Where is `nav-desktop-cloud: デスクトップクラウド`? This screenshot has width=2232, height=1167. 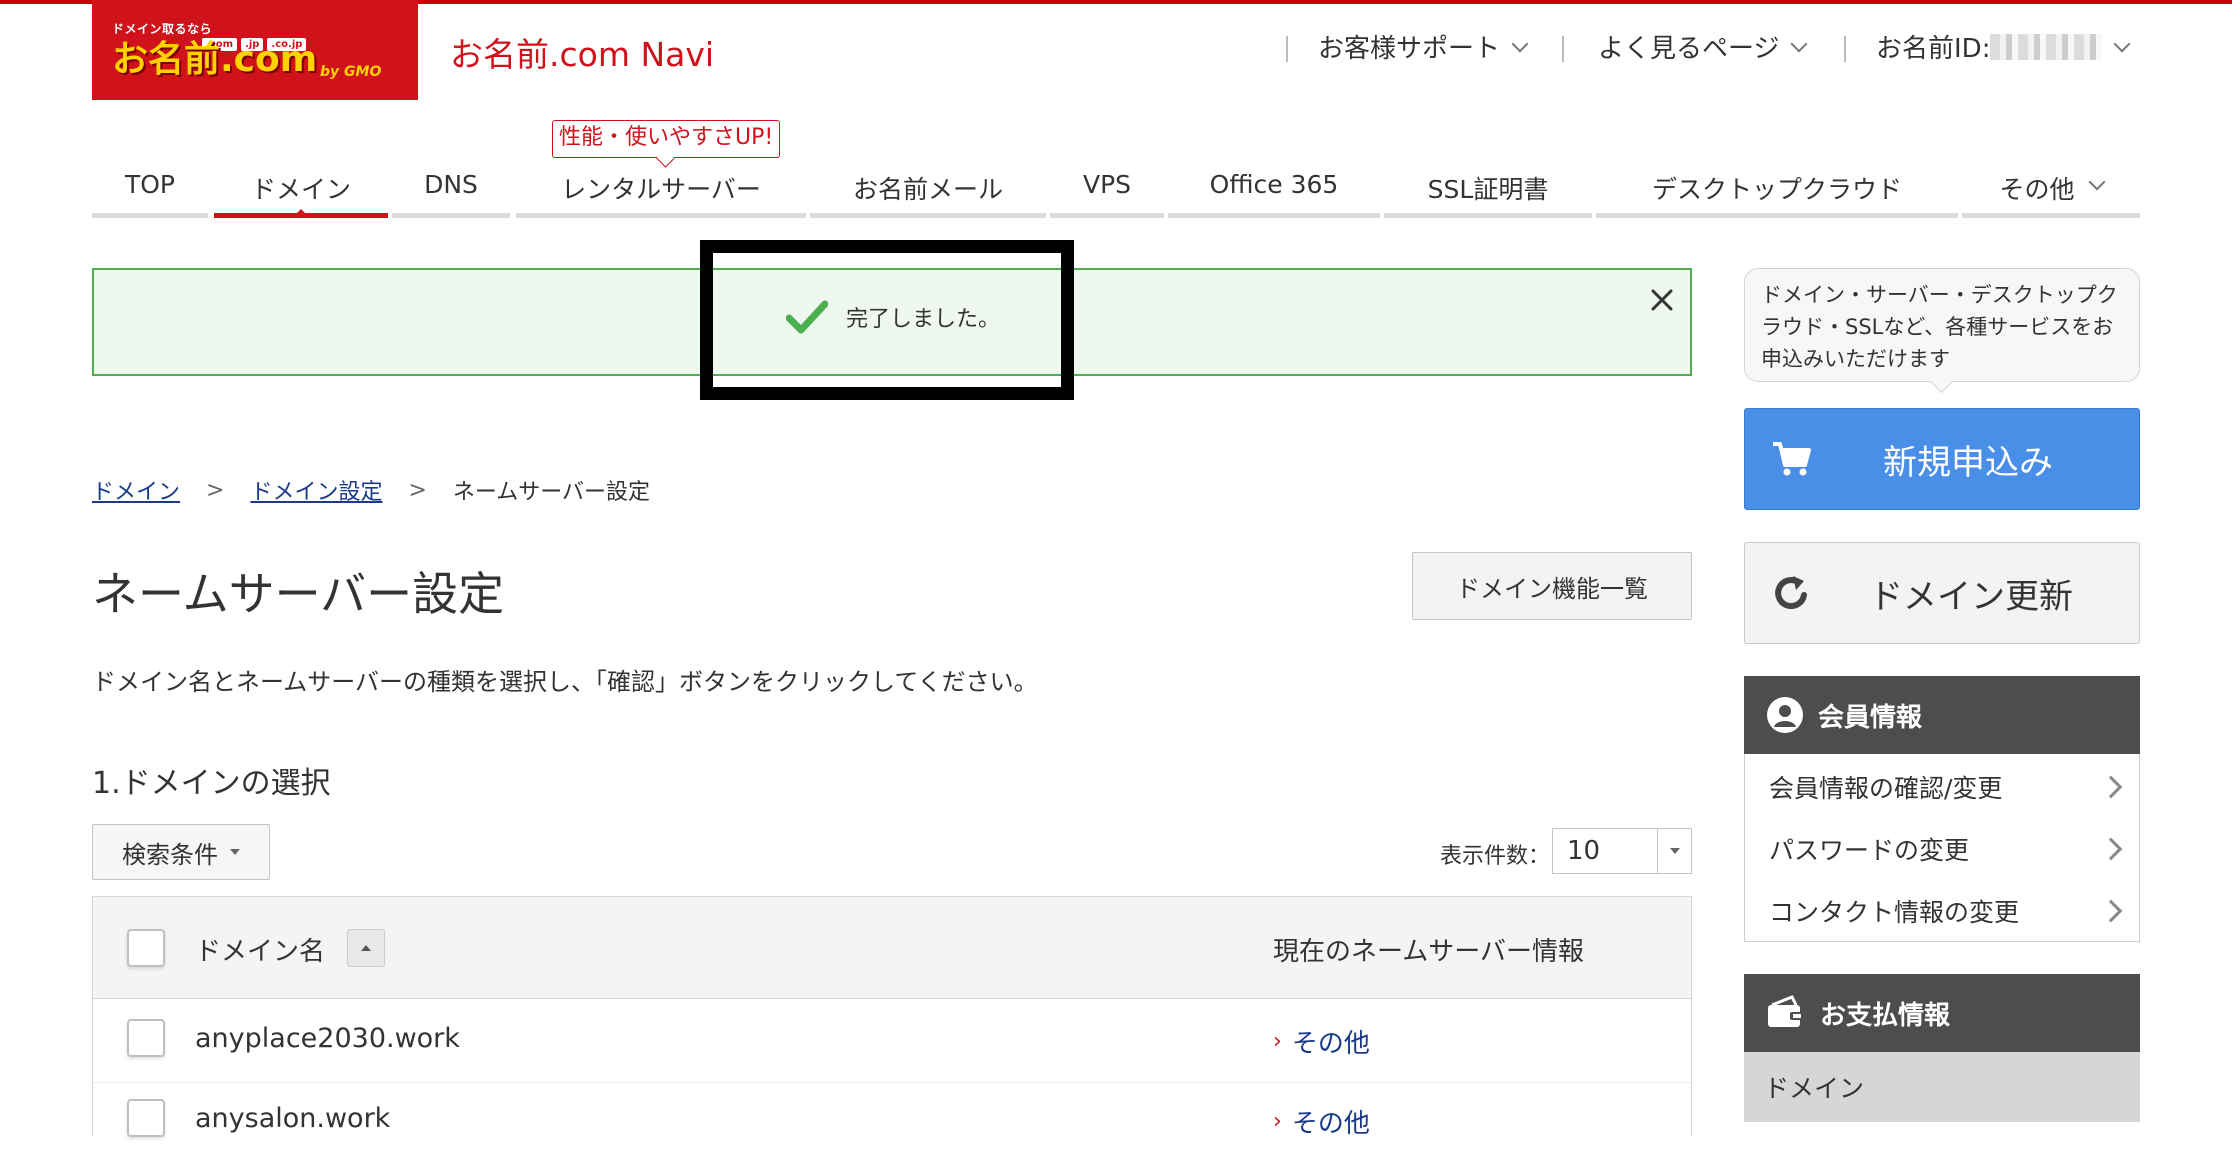 nav-desktop-cloud: デスクトップクラウド is located at coordinates (1777, 185).